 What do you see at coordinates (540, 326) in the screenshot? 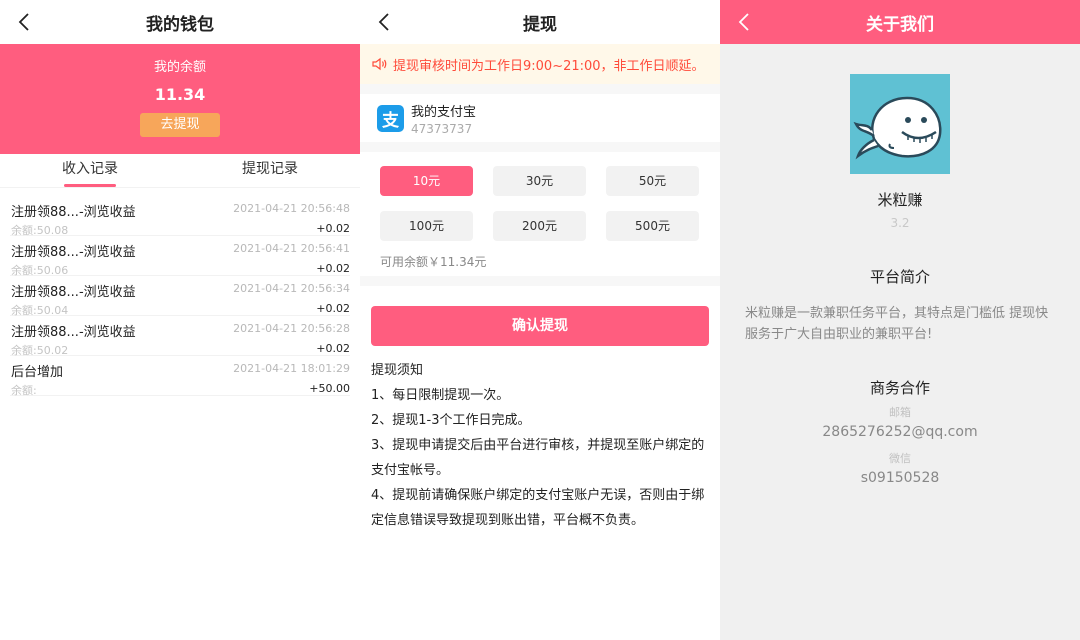
I see `confirm-withdraw-button: 确认提现` at bounding box center [540, 326].